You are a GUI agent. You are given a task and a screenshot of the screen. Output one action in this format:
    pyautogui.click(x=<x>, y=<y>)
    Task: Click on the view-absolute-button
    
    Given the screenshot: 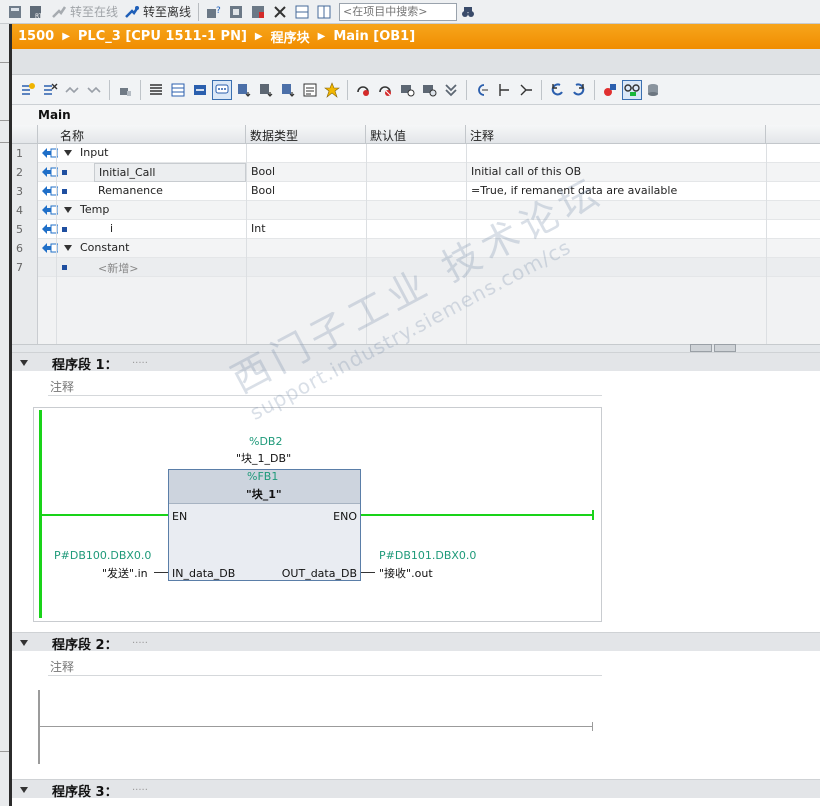 What is the action you would take?
    pyautogui.click(x=200, y=90)
    